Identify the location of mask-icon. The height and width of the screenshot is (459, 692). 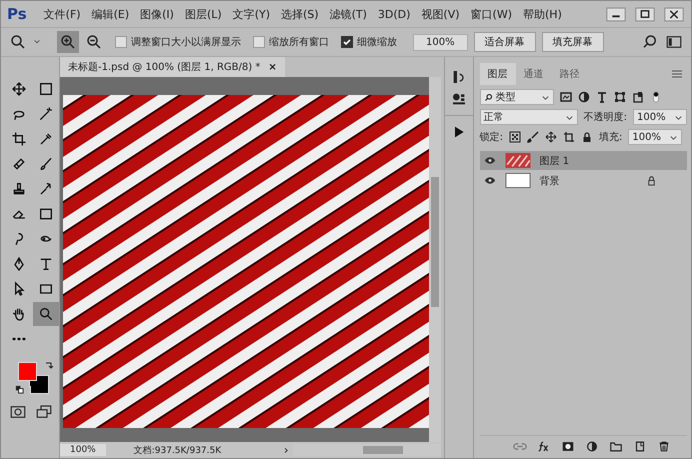
(568, 446).